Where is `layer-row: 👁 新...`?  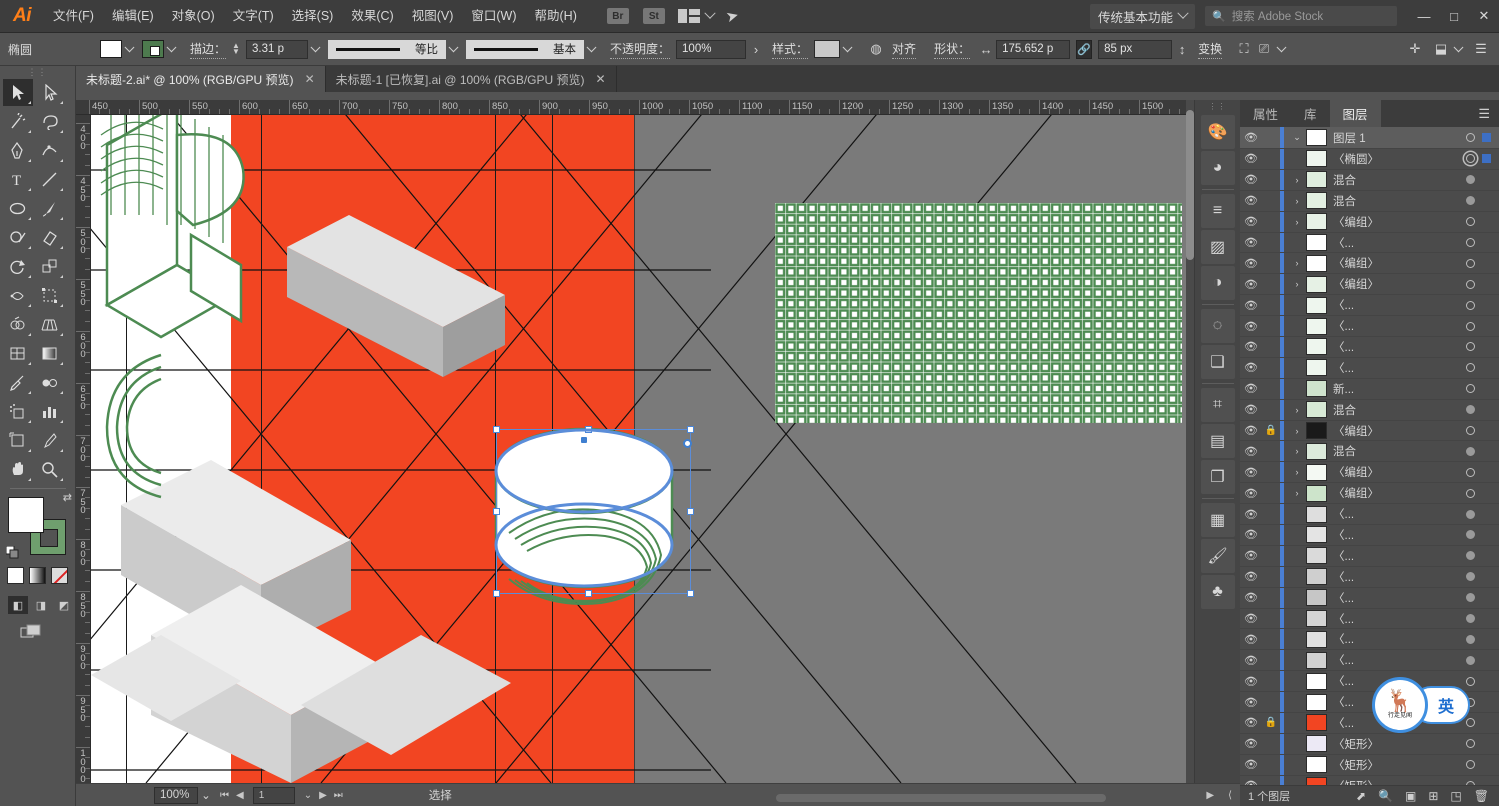
layer-row: 👁 新... is located at coordinates (1369, 389).